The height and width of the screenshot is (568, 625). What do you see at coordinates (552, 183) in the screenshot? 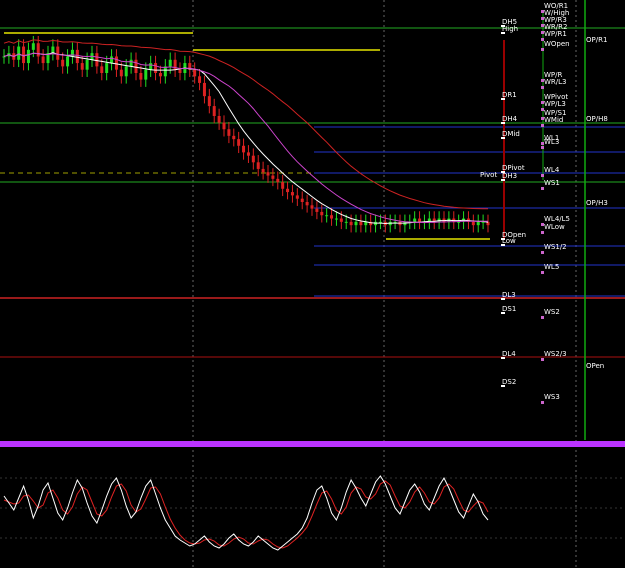
I see `weekly-label-15: WS1` at bounding box center [552, 183].